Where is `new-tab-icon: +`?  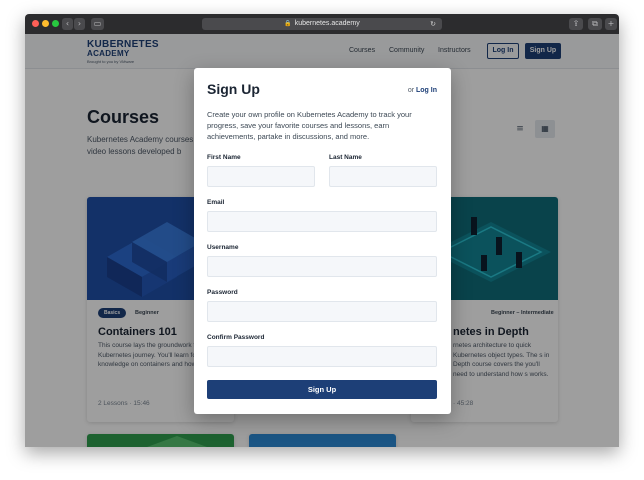
new-tab-icon: + is located at coordinates (611, 24).